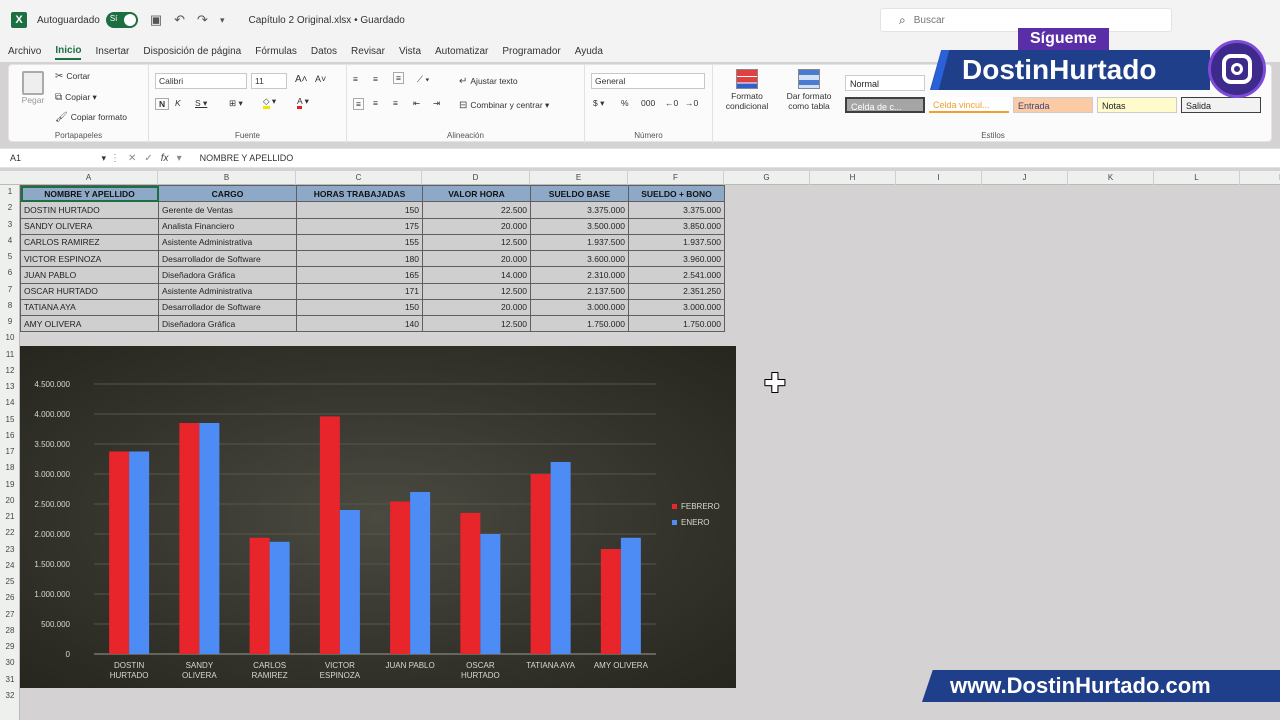  I want to click on row-header: 13, so click(10, 386).